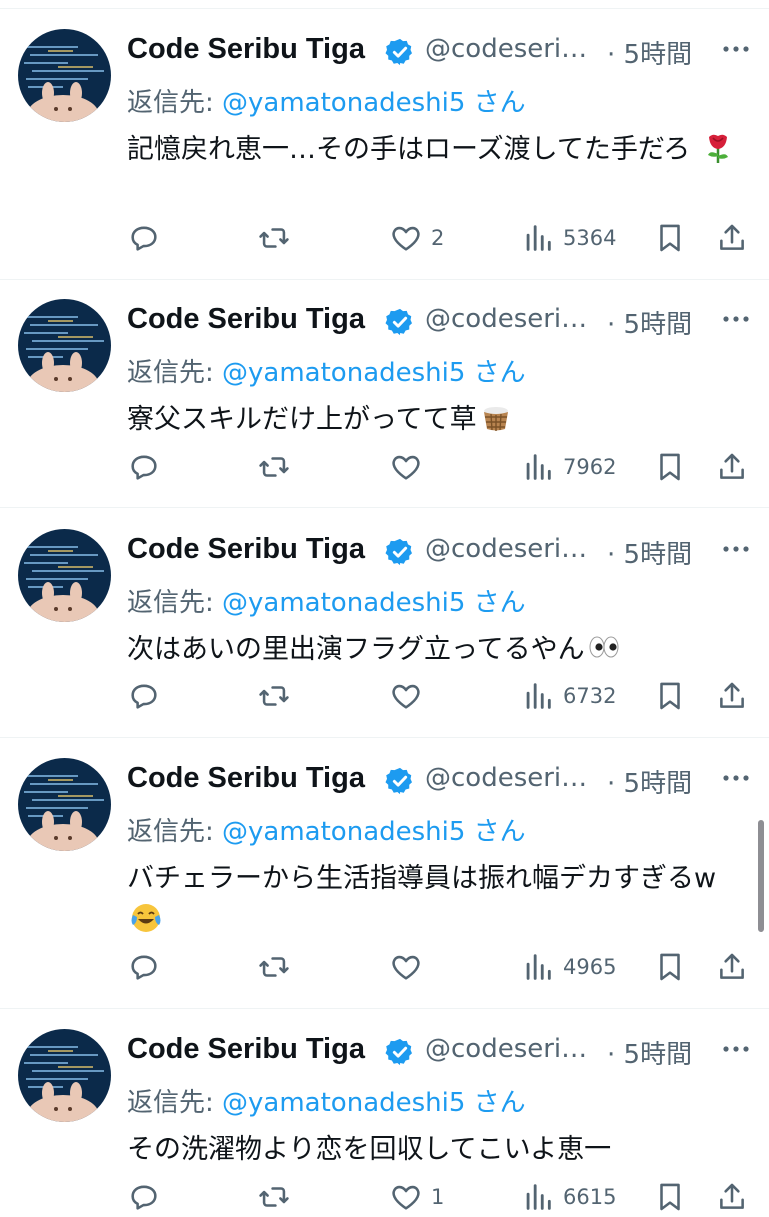  I want to click on view-count: 6615, so click(590, 1197).